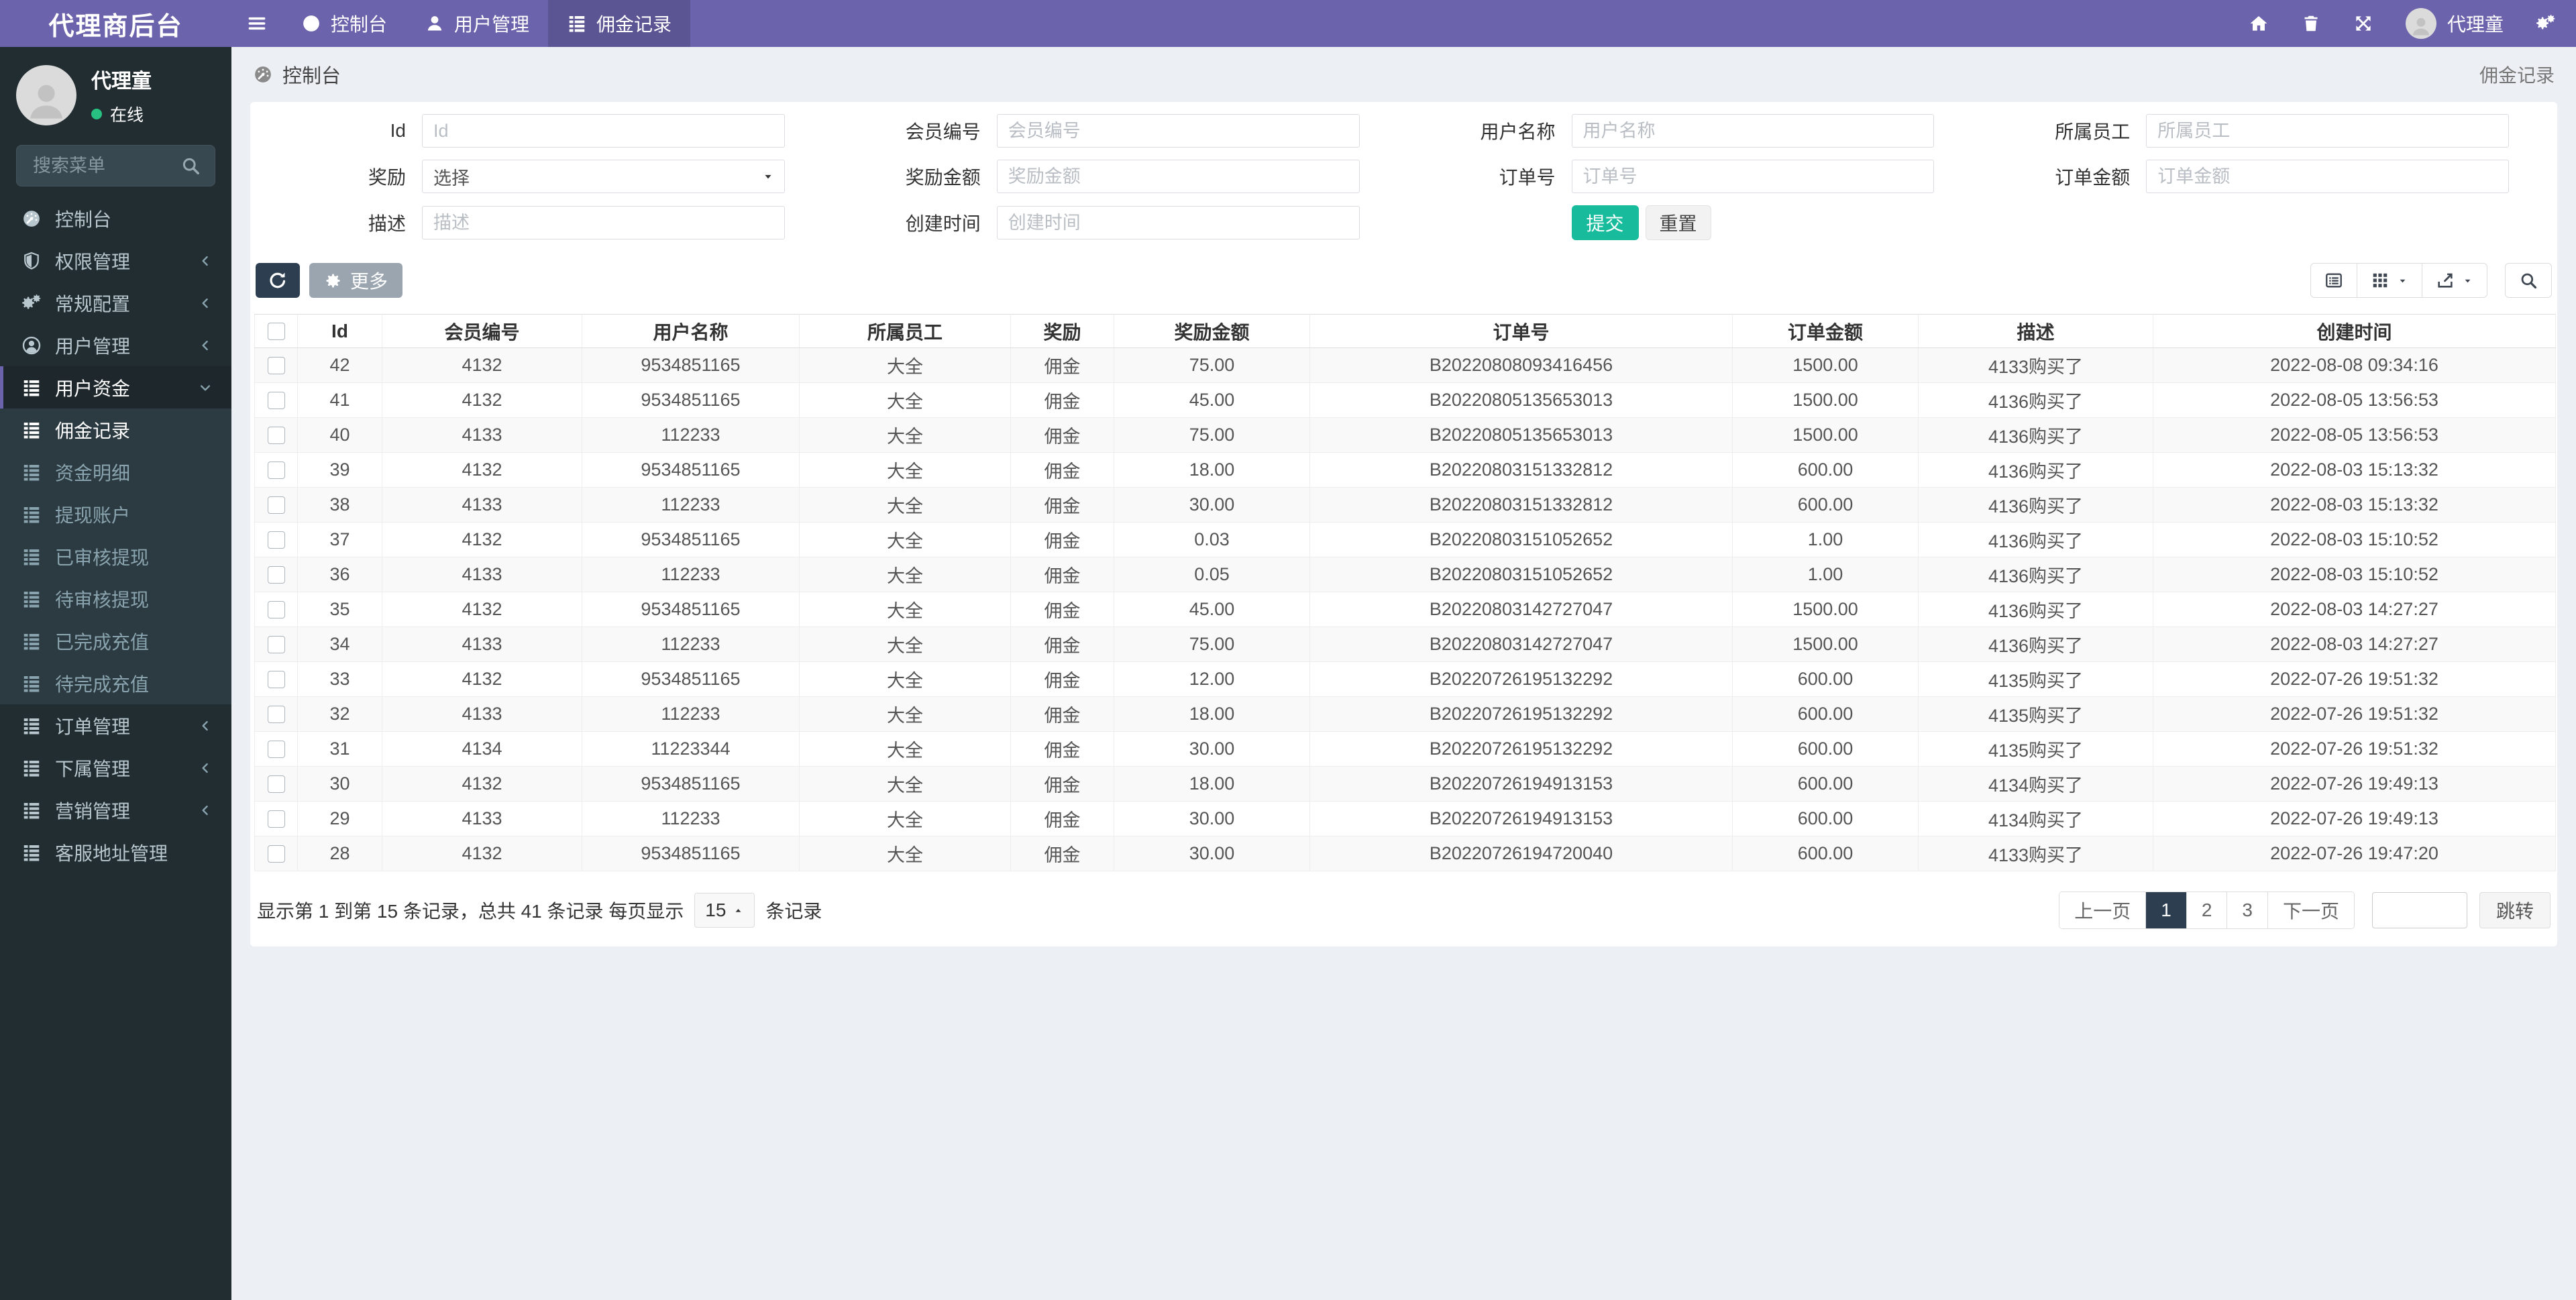 The image size is (2576, 1300). What do you see at coordinates (256, 24) in the screenshot?
I see `sidebar-toggle-button` at bounding box center [256, 24].